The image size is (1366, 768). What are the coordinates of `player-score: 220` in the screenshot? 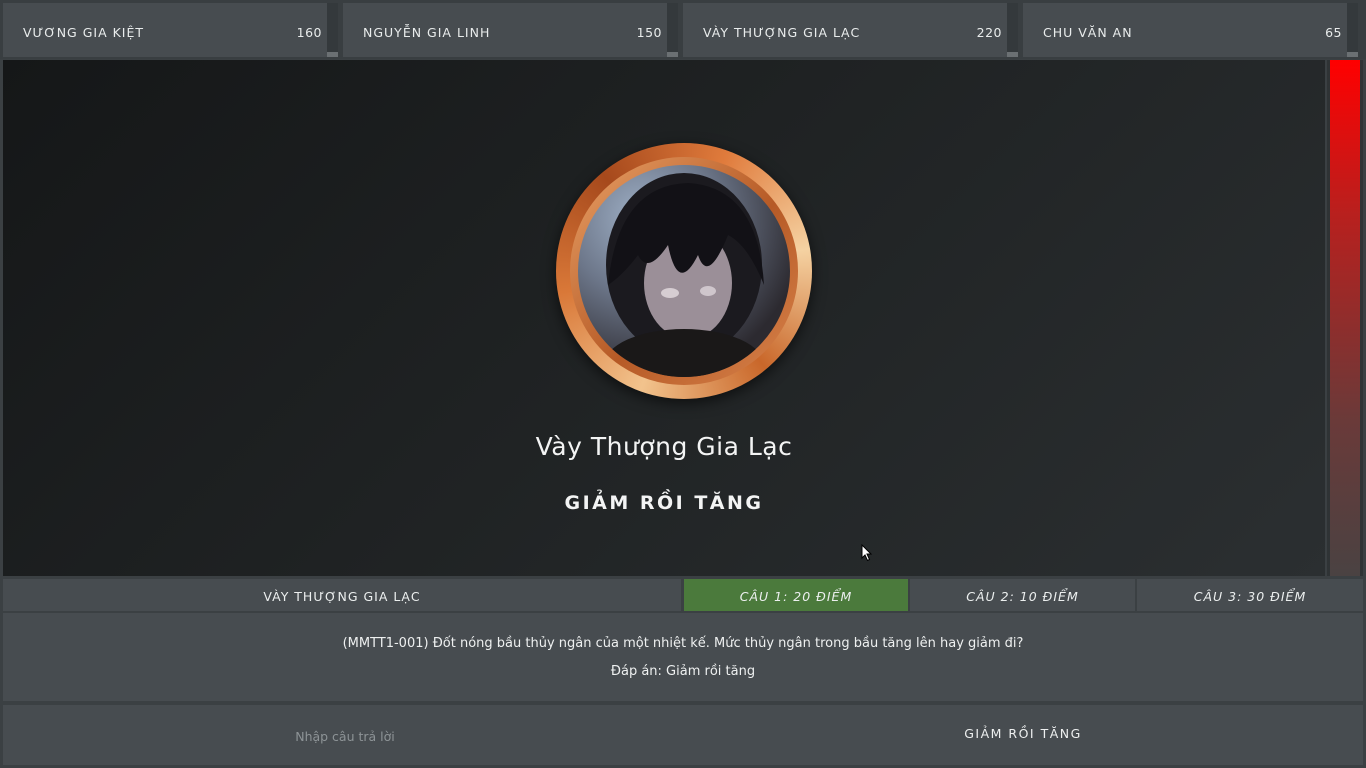 It's located at (989, 32).